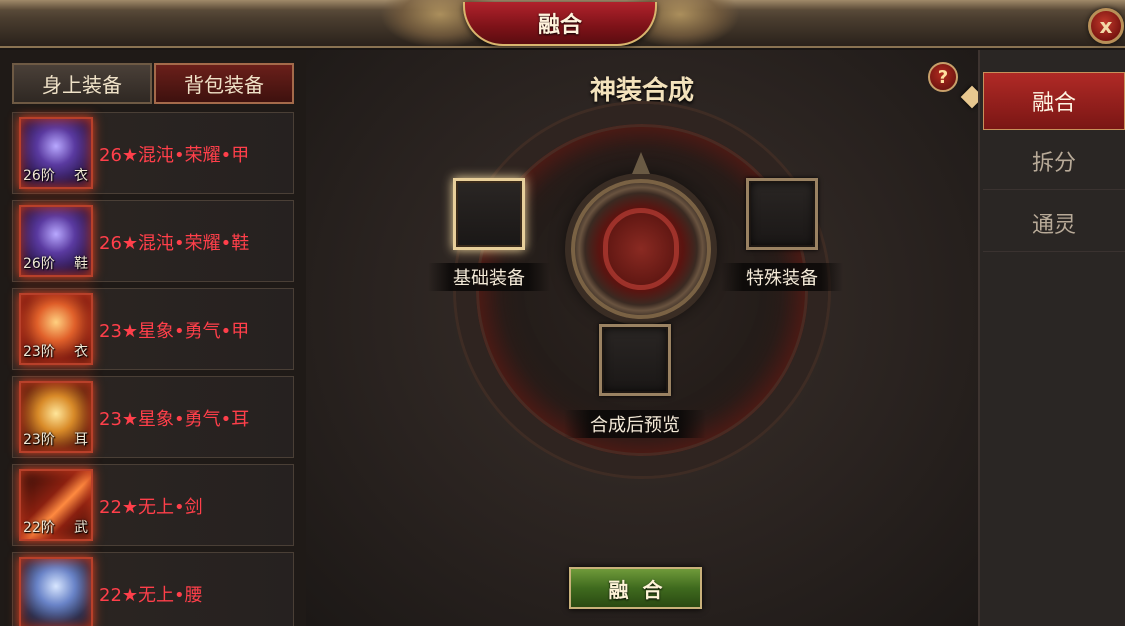 Image resolution: width=1125 pixels, height=626 pixels. I want to click on gold-earring-icon: 23阶 耳, so click(56, 417).